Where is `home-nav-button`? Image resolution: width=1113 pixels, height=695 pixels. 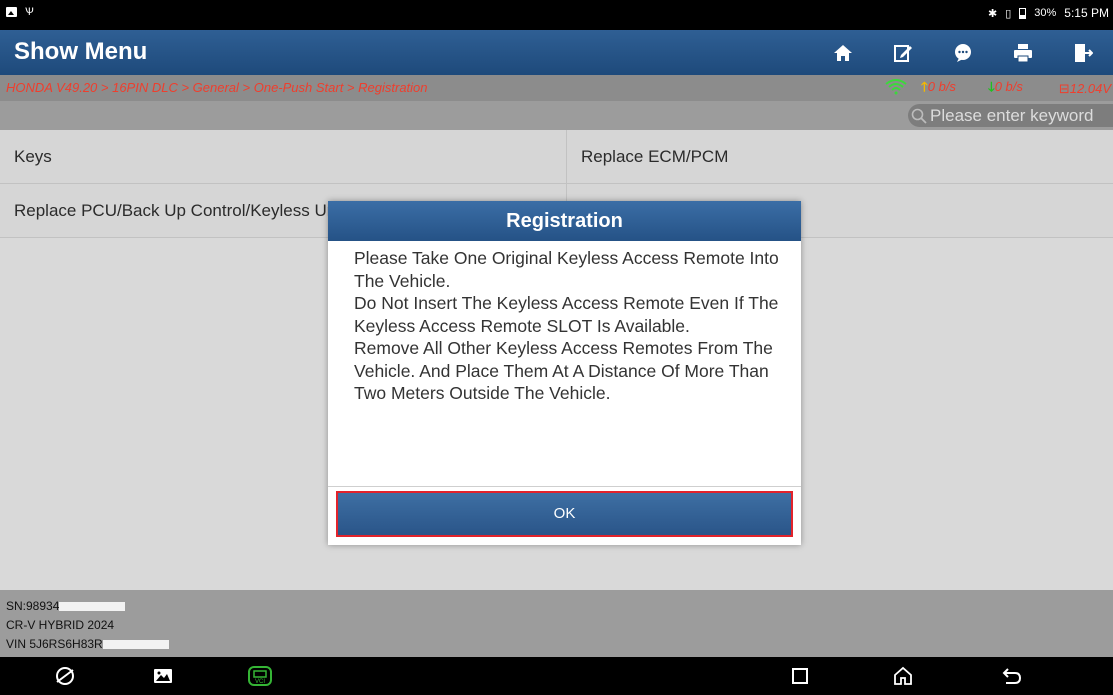 home-nav-button is located at coordinates (903, 676).